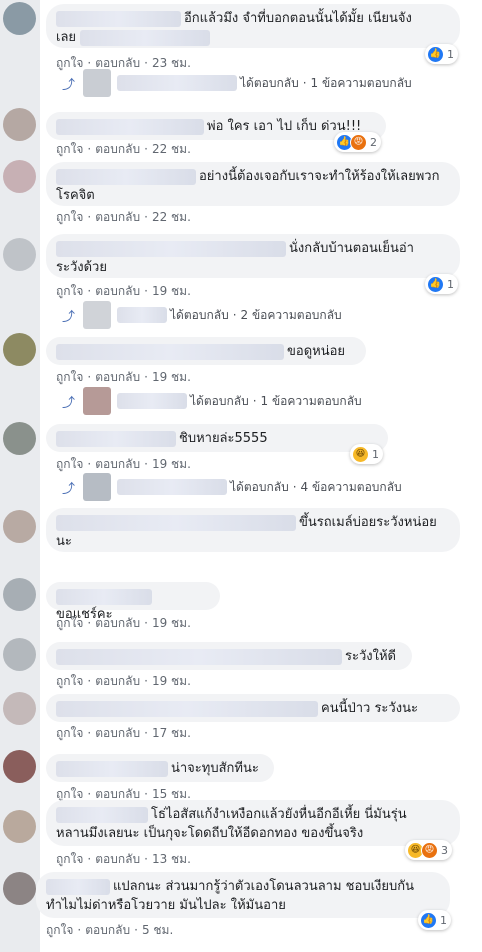 The width and height of the screenshot is (482, 952). Describe the element at coordinates (291, 314) in the screenshot. I see `reply-count: 2 ข้อความตอบกลับ` at that location.